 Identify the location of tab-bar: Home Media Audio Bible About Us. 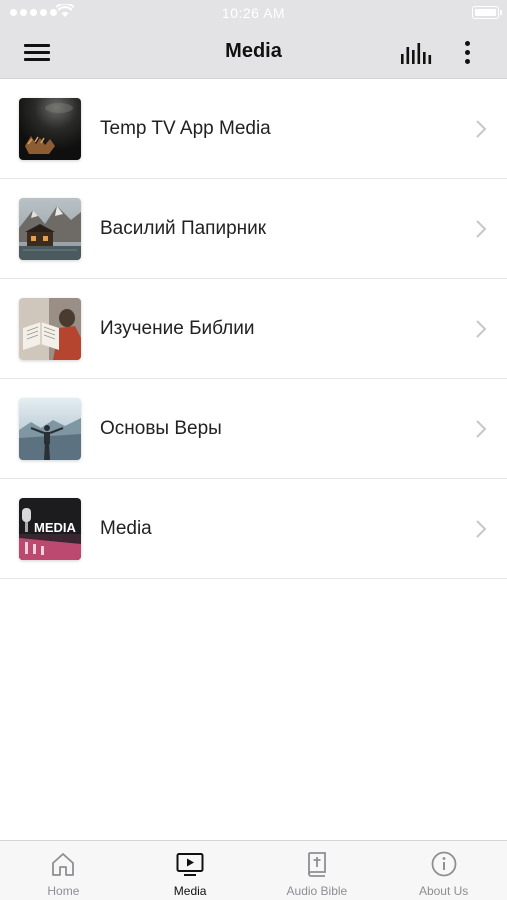
(253, 870).